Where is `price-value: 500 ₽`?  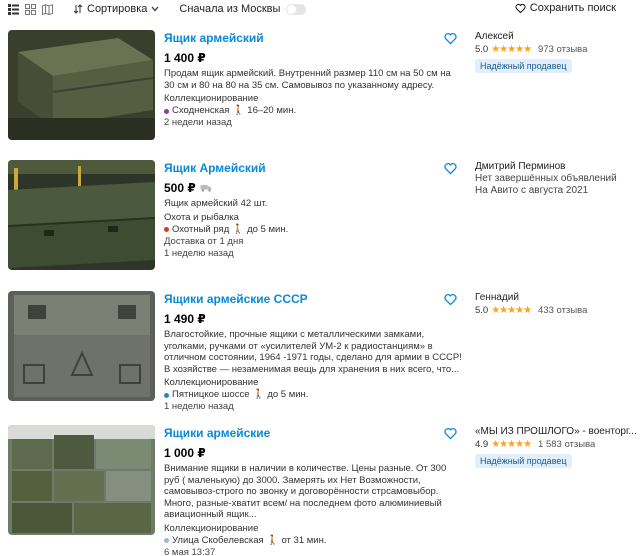 price-value: 500 ₽ is located at coordinates (180, 188).